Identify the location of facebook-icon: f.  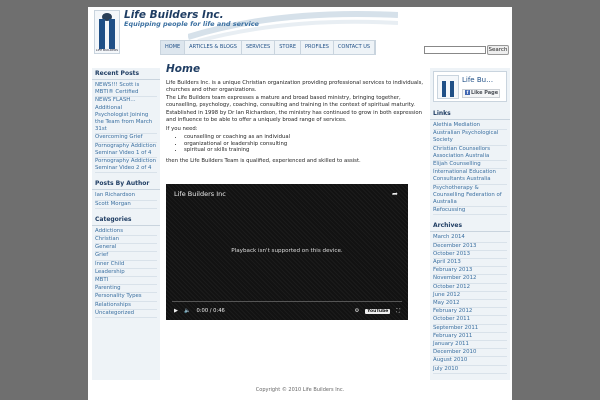
(467, 92).